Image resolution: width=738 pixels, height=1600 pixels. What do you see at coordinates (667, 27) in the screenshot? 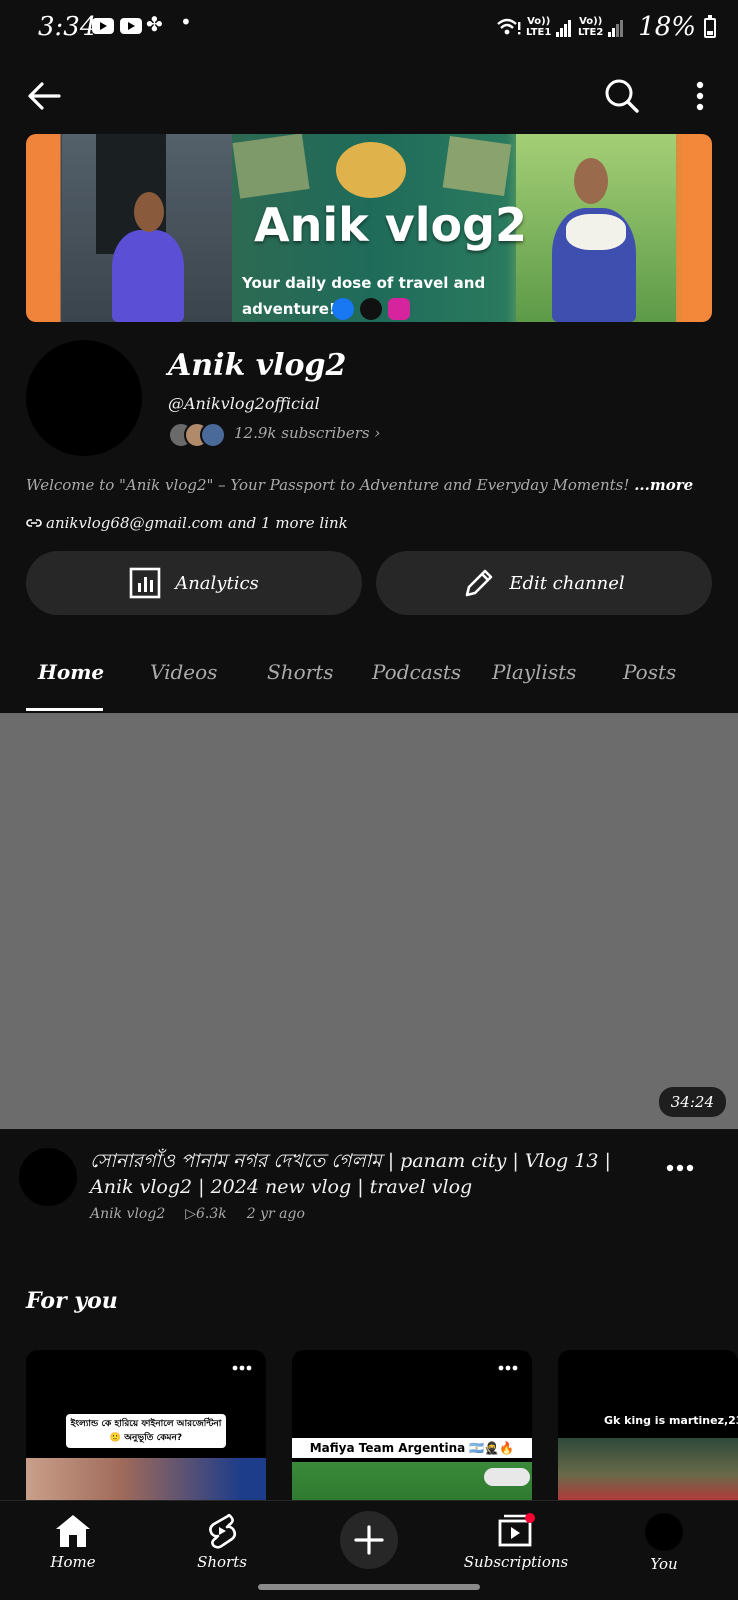
I see `battery-percent: 18%` at bounding box center [667, 27].